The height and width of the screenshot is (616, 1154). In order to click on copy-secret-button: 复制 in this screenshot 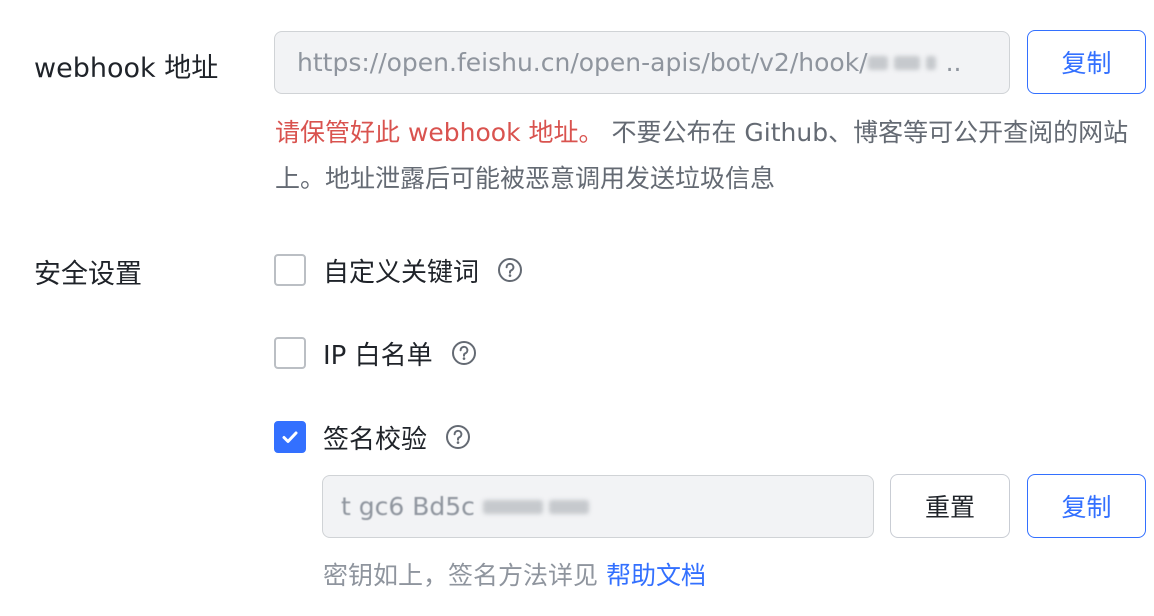, I will do `click(1086, 506)`.